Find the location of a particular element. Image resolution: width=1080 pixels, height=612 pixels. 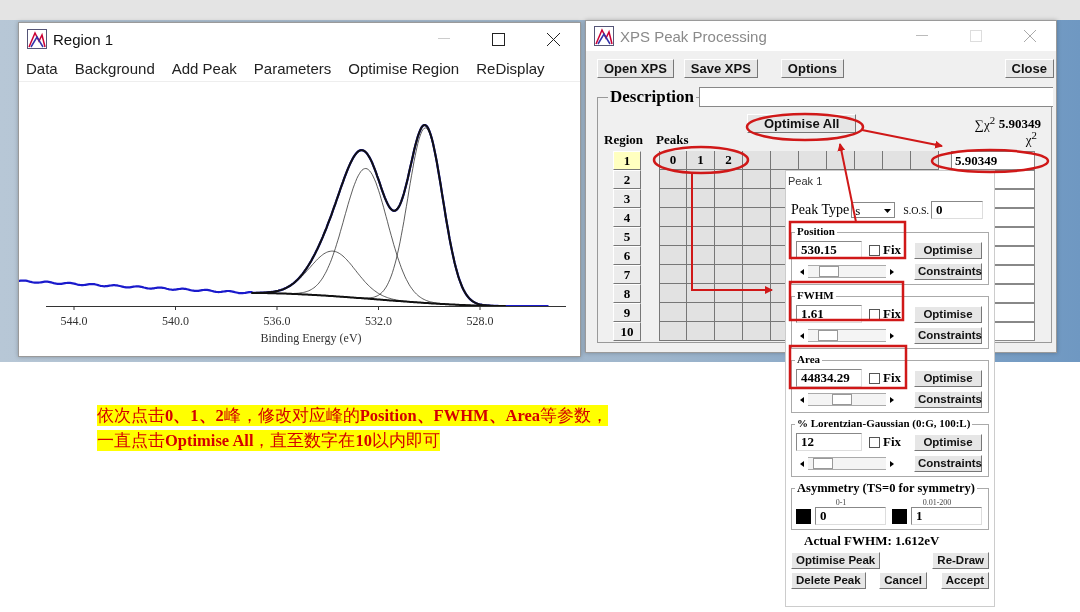

tick-label: 532.0 is located at coordinates (378, 321).